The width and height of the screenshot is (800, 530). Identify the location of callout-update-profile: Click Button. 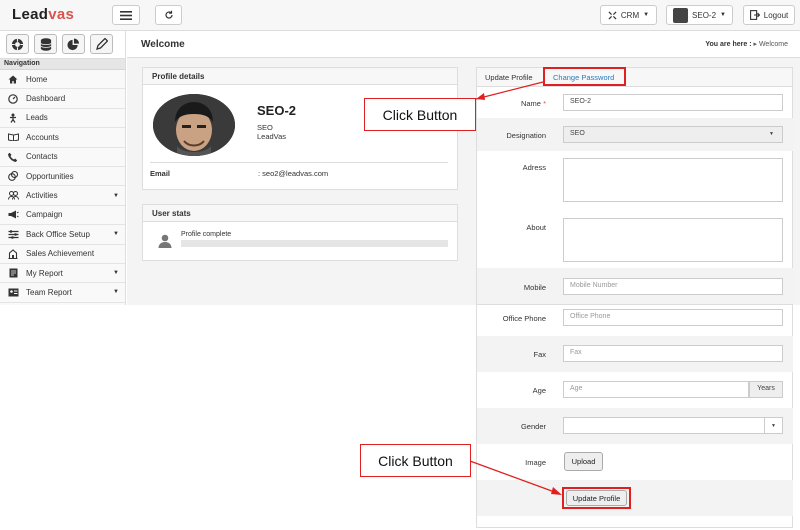
(415, 460).